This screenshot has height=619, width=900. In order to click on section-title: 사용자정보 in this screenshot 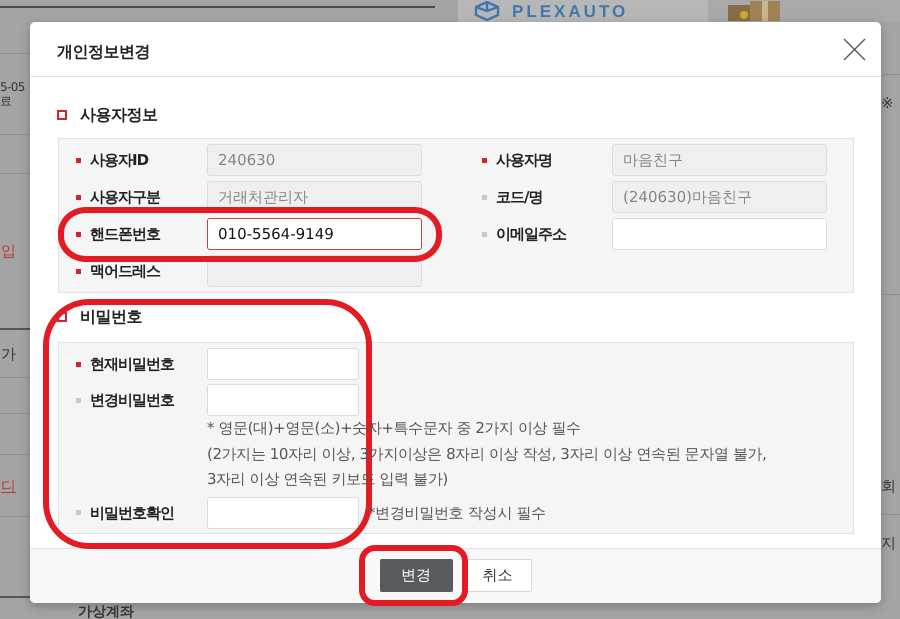, I will do `click(119, 115)`.